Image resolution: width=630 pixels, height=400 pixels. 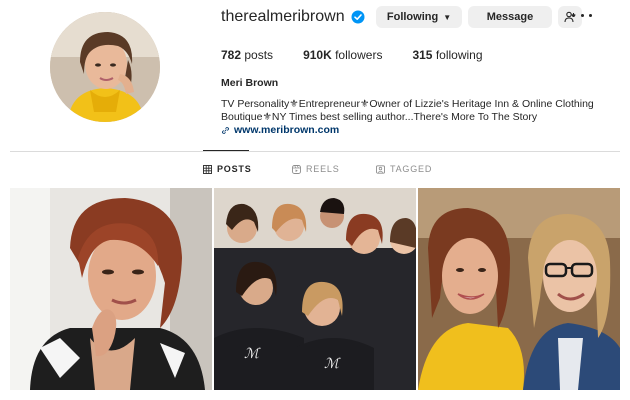 I want to click on username-row: therealmeribrown, so click(x=293, y=17).